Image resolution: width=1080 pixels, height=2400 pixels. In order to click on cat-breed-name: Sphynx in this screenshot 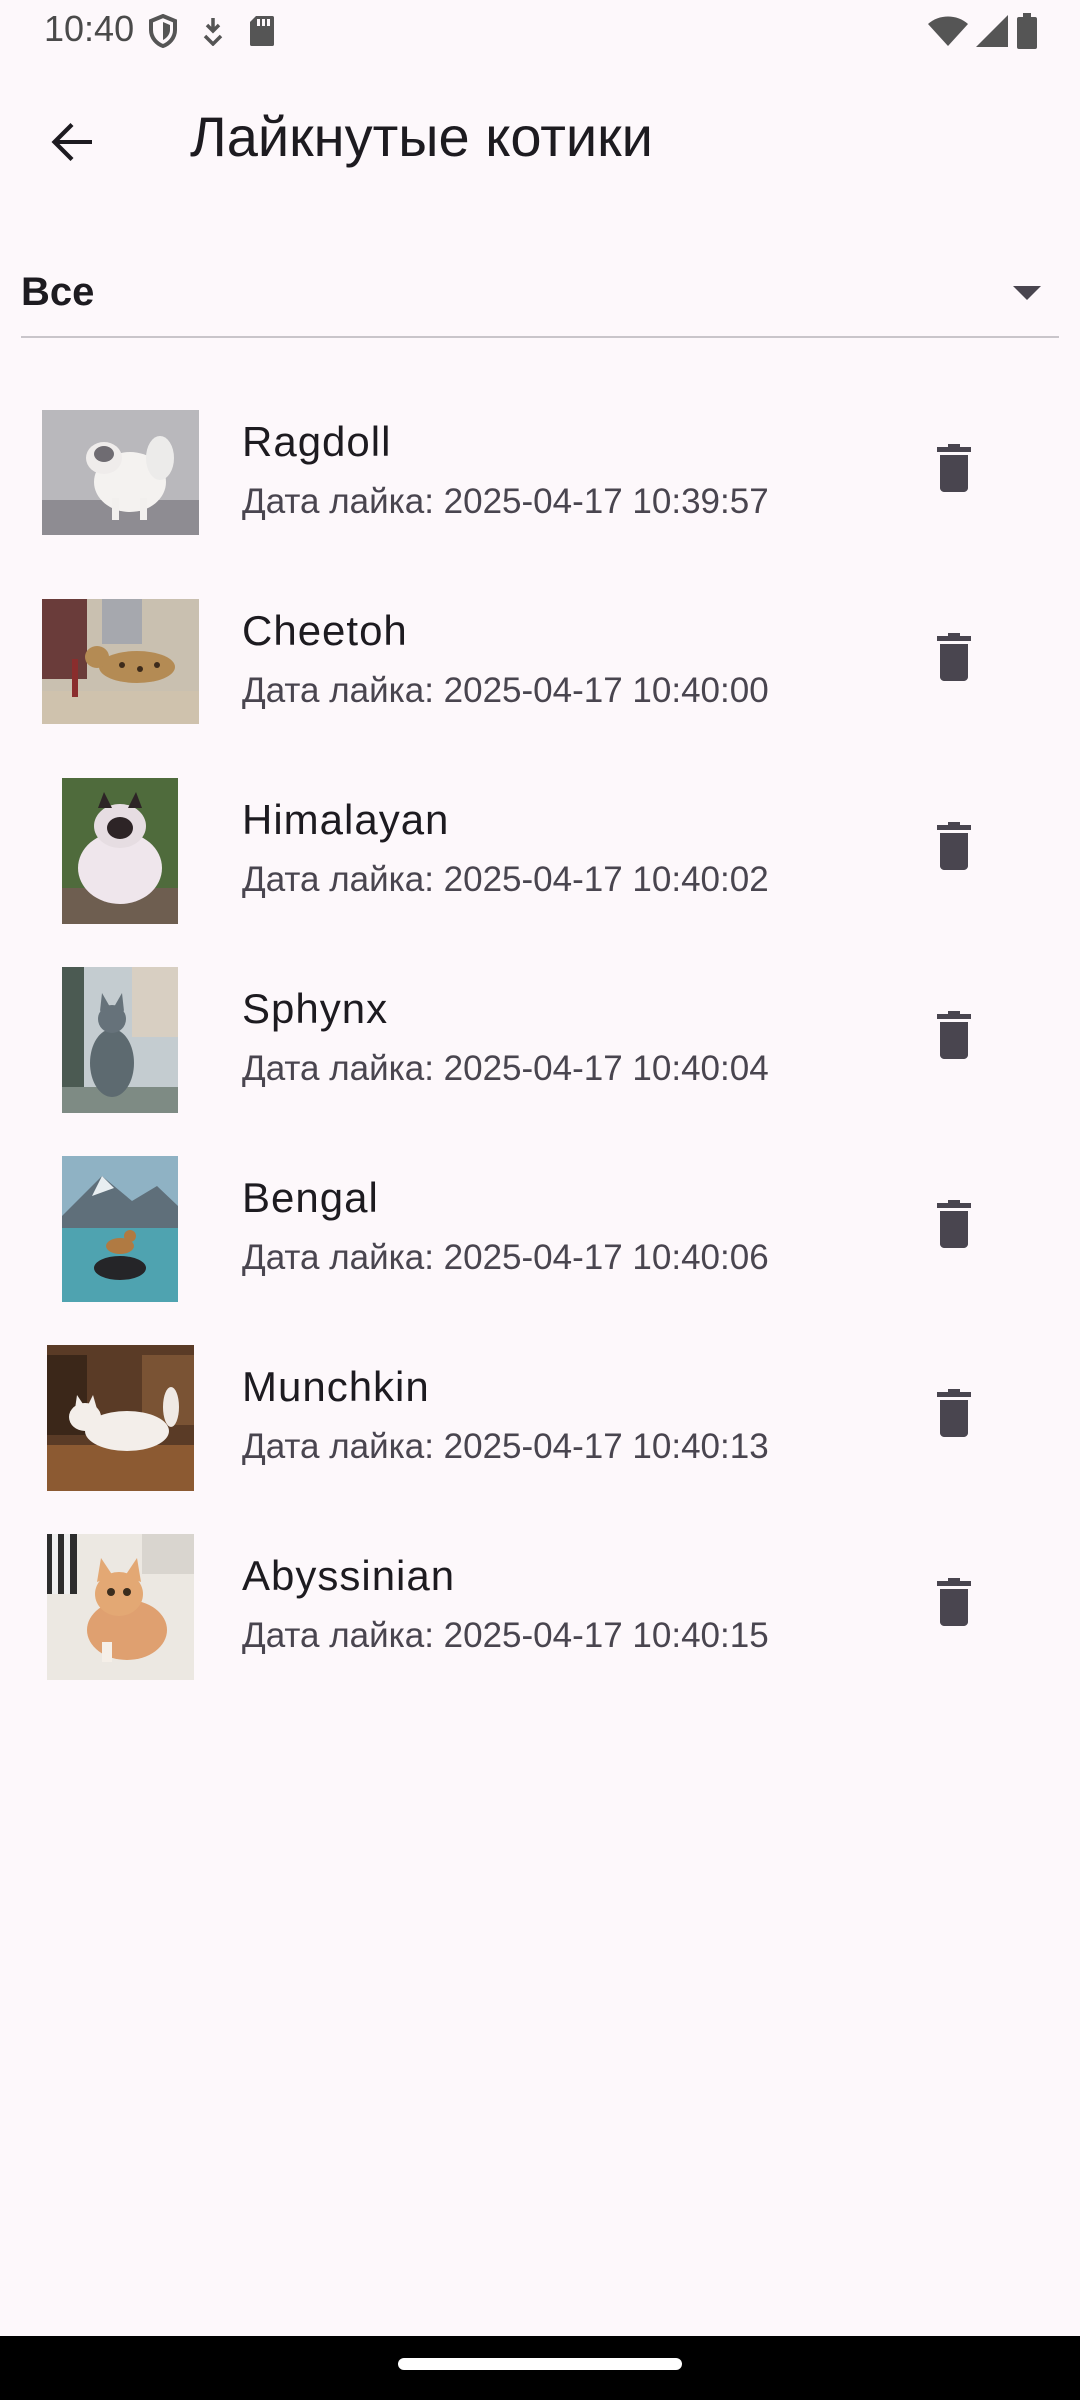, I will do `click(315, 1008)`.